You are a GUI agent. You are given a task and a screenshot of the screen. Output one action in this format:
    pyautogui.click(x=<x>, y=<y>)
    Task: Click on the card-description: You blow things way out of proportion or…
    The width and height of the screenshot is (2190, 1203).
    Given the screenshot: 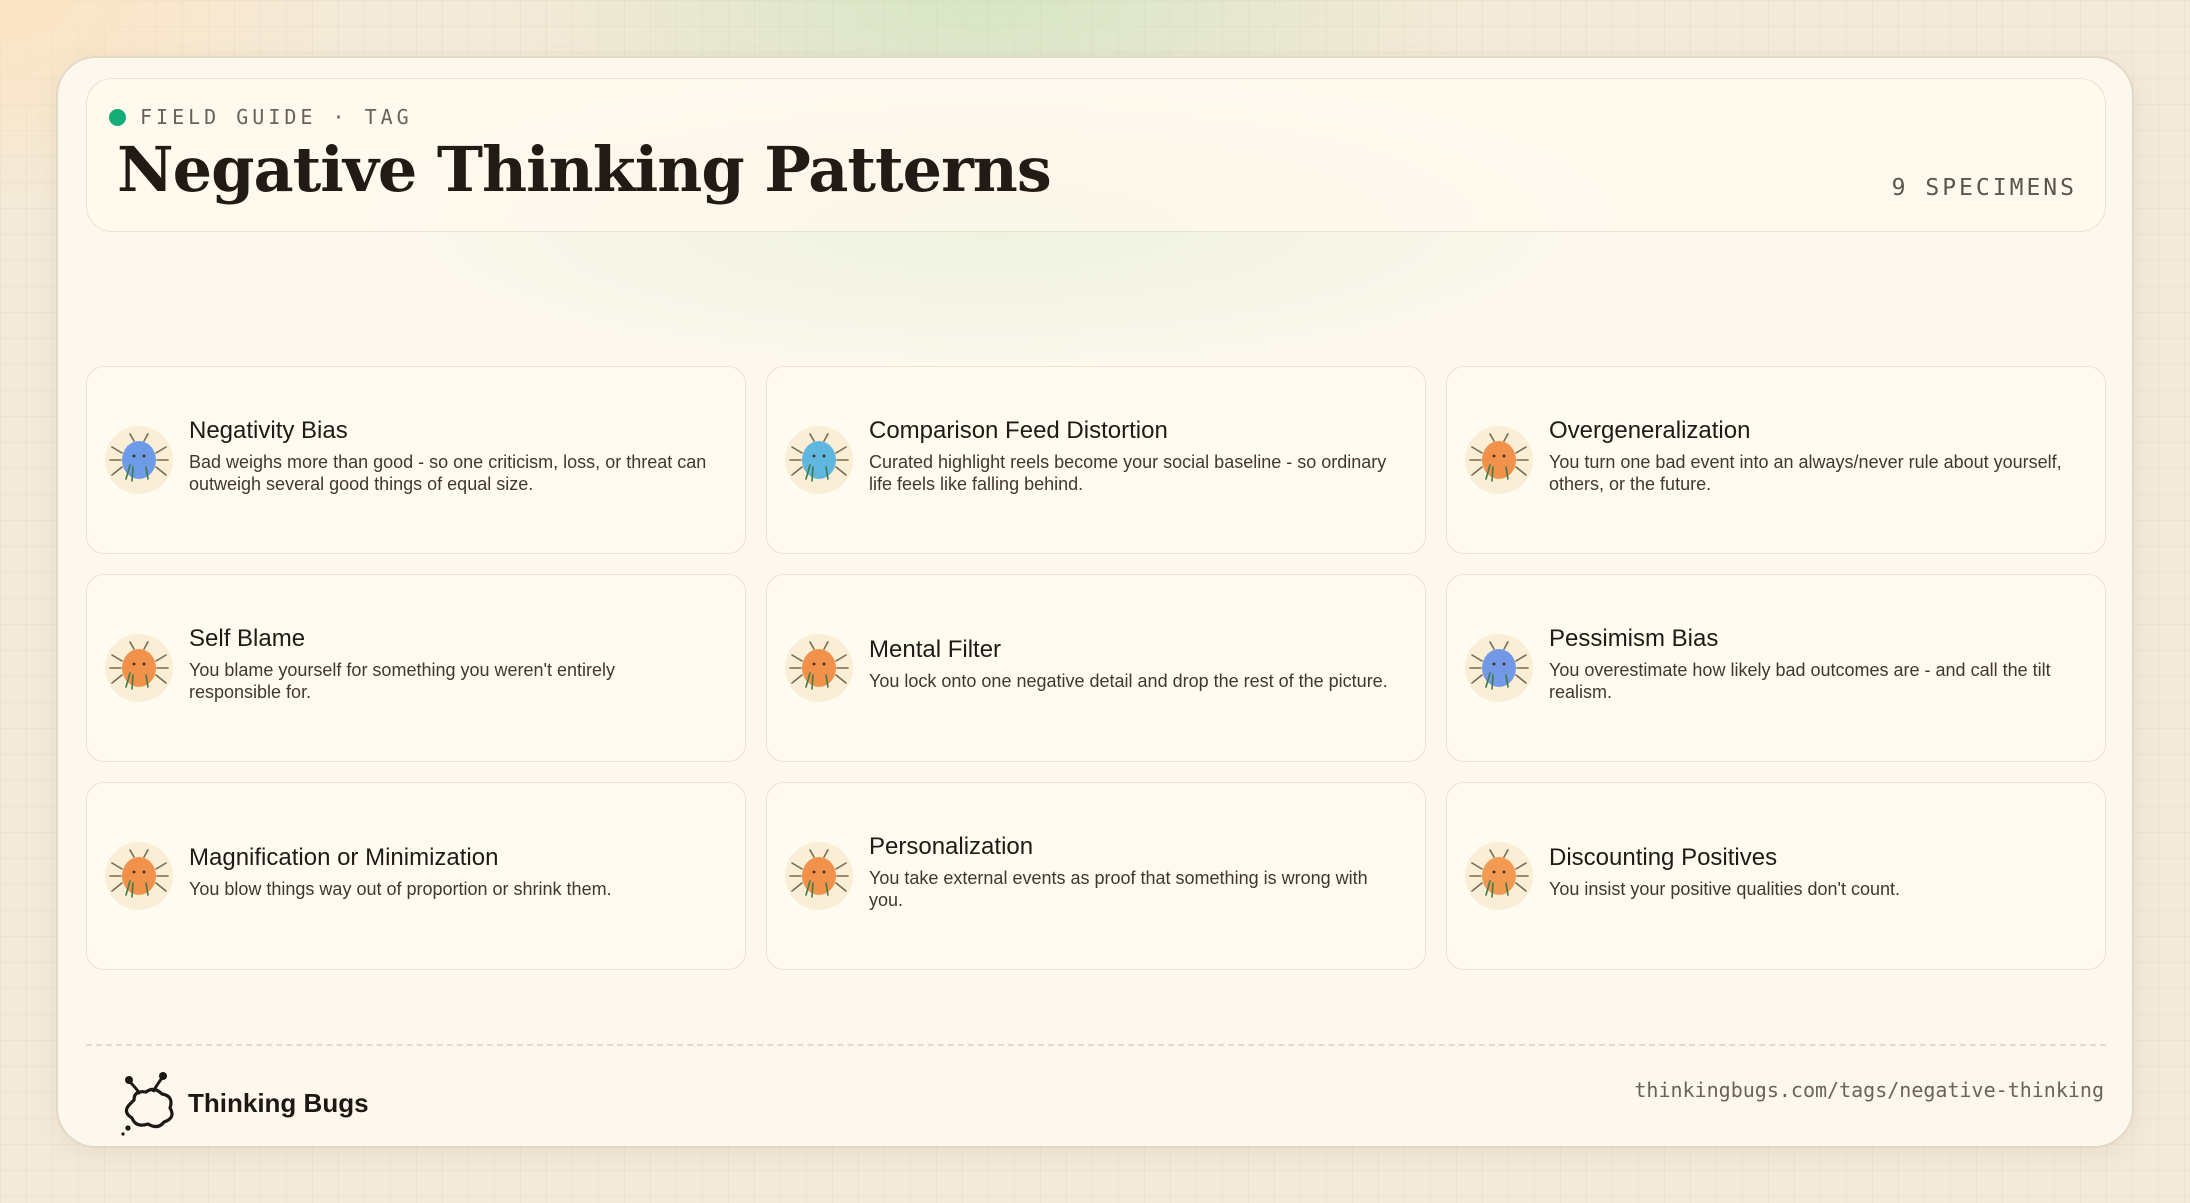 What is the action you would take?
    pyautogui.click(x=400, y=889)
    